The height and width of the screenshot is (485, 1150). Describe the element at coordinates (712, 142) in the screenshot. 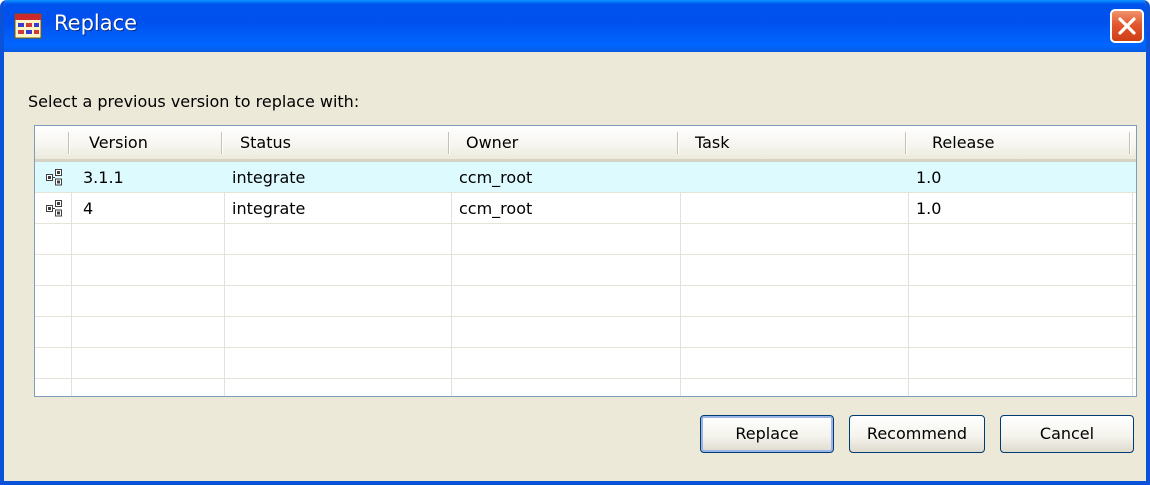

I see `column-header-task: Task` at that location.